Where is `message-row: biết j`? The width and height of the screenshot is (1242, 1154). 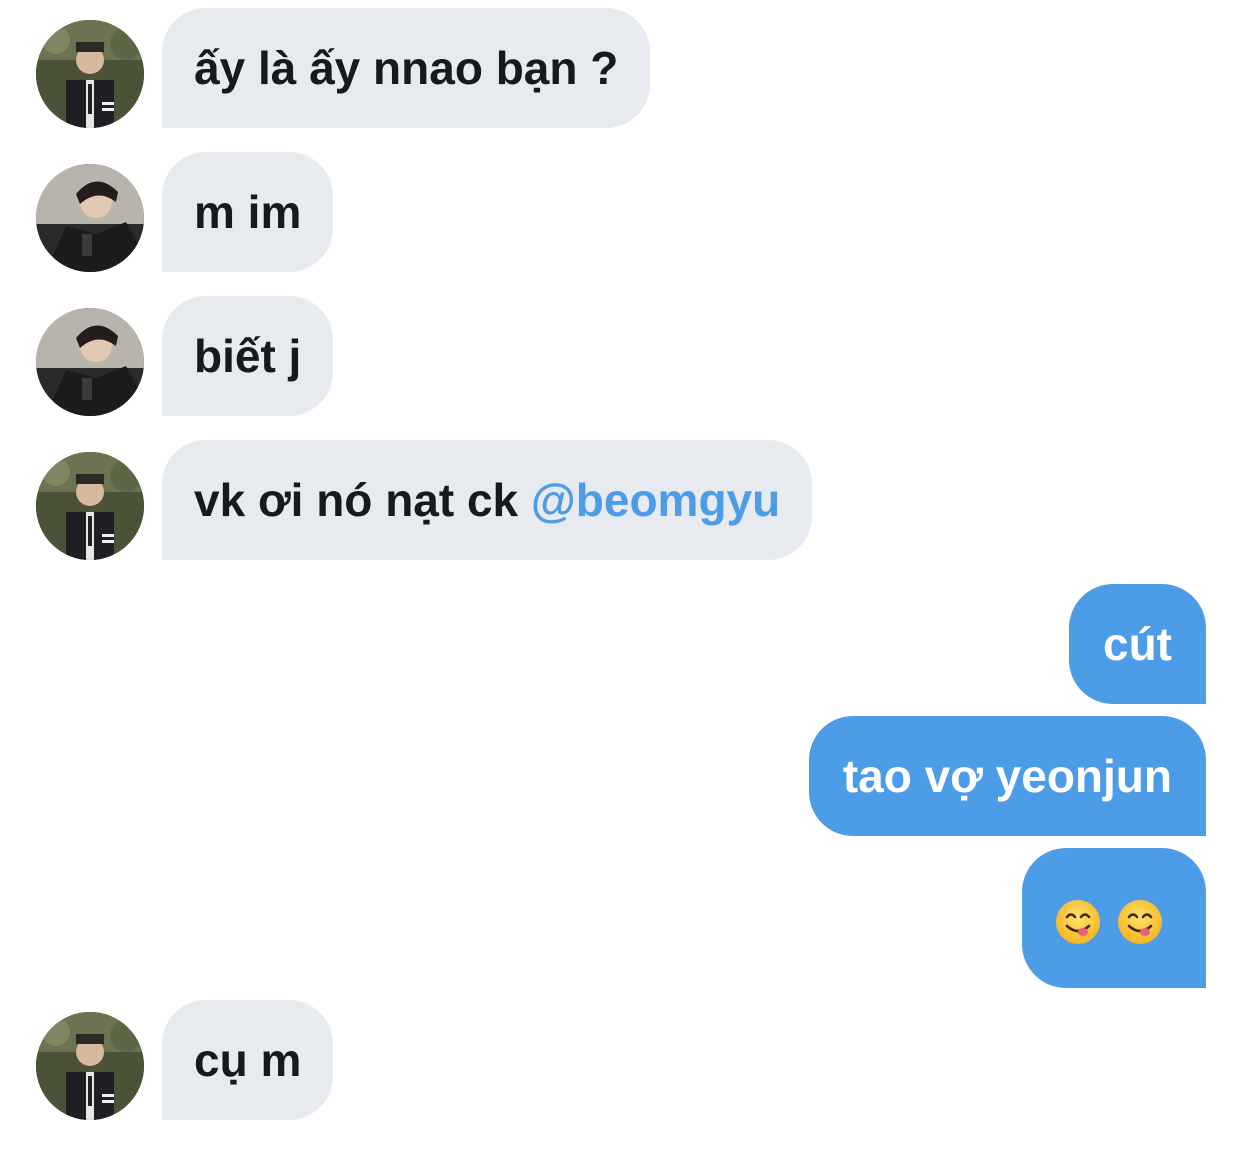 message-row: biết j is located at coordinates (621, 356).